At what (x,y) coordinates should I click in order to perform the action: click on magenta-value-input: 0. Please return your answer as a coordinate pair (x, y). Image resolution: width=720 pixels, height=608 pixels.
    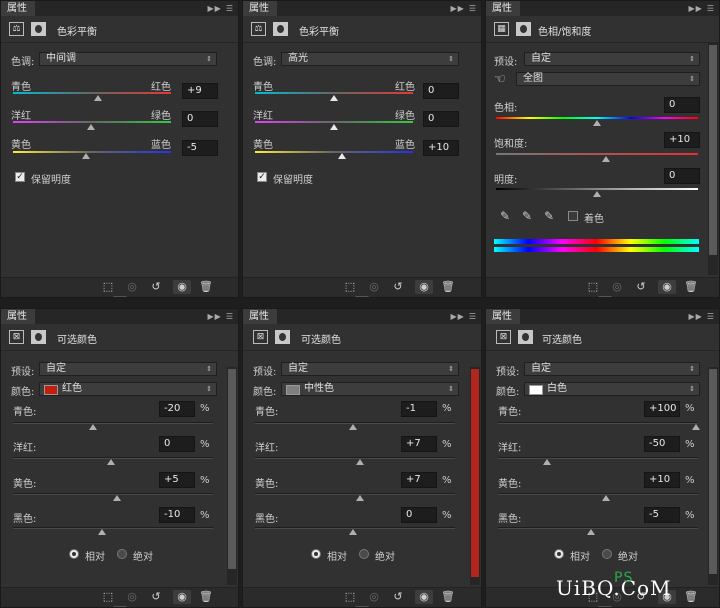
    Looking at the image, I should click on (177, 444).